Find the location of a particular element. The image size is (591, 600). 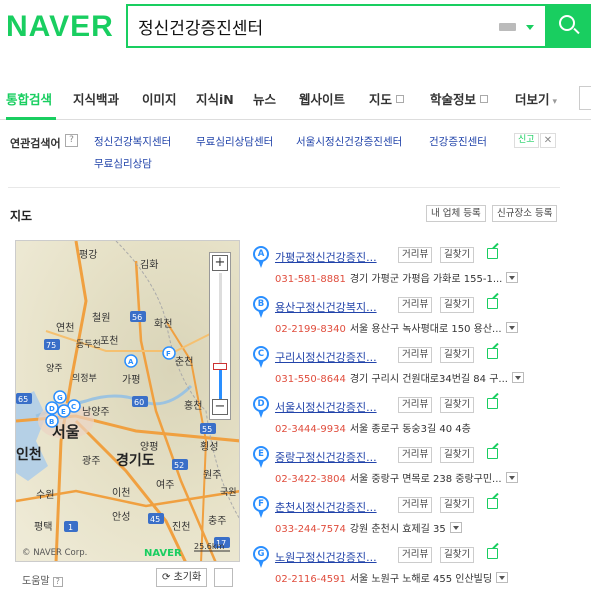

related-link: 무료심리상담센터 is located at coordinates (234, 141).